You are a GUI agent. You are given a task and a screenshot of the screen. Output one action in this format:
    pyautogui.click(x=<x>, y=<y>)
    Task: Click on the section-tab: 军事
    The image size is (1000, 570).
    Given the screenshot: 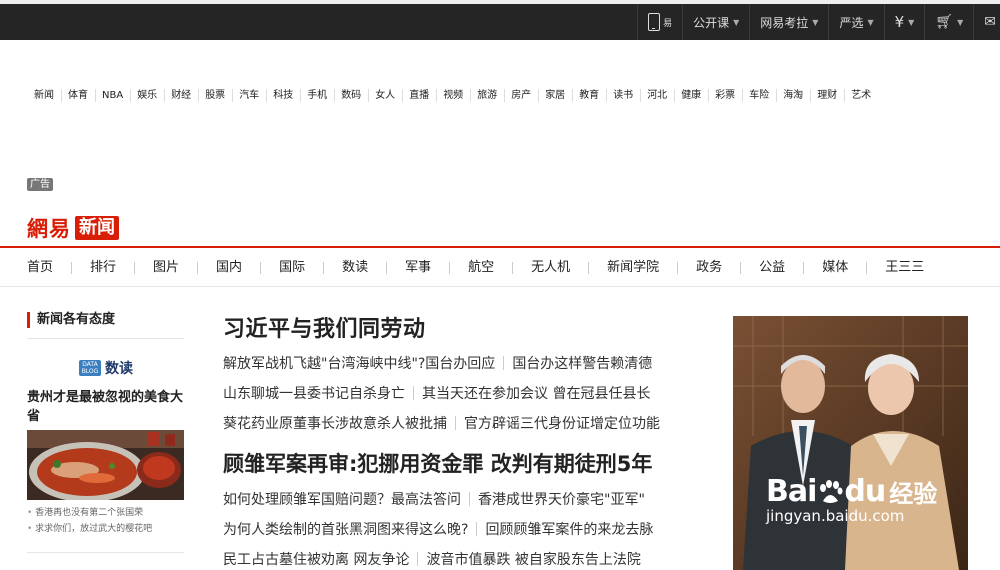 What is the action you would take?
    pyautogui.click(x=418, y=268)
    